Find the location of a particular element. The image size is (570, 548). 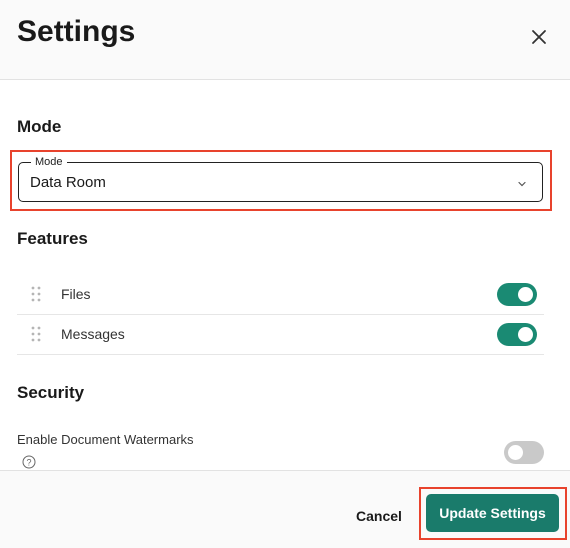

close-icon is located at coordinates (539, 37).